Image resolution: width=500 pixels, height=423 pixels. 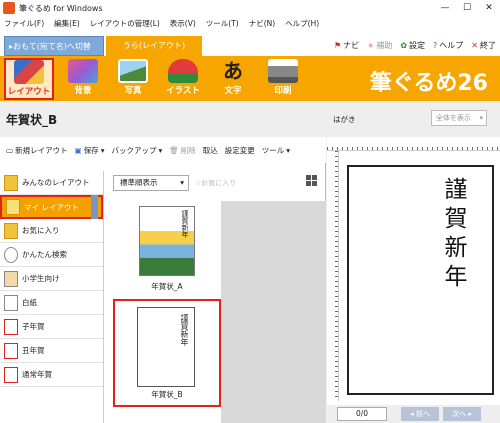 What do you see at coordinates (182, 182) in the screenshot?
I see `chevron-down-icon: ▾` at bounding box center [182, 182].